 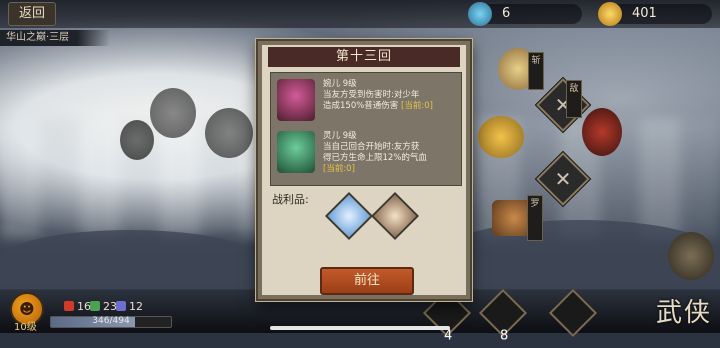 I want to click on enemy-desc: 得已方生命上限12%的气血, so click(x=375, y=158).